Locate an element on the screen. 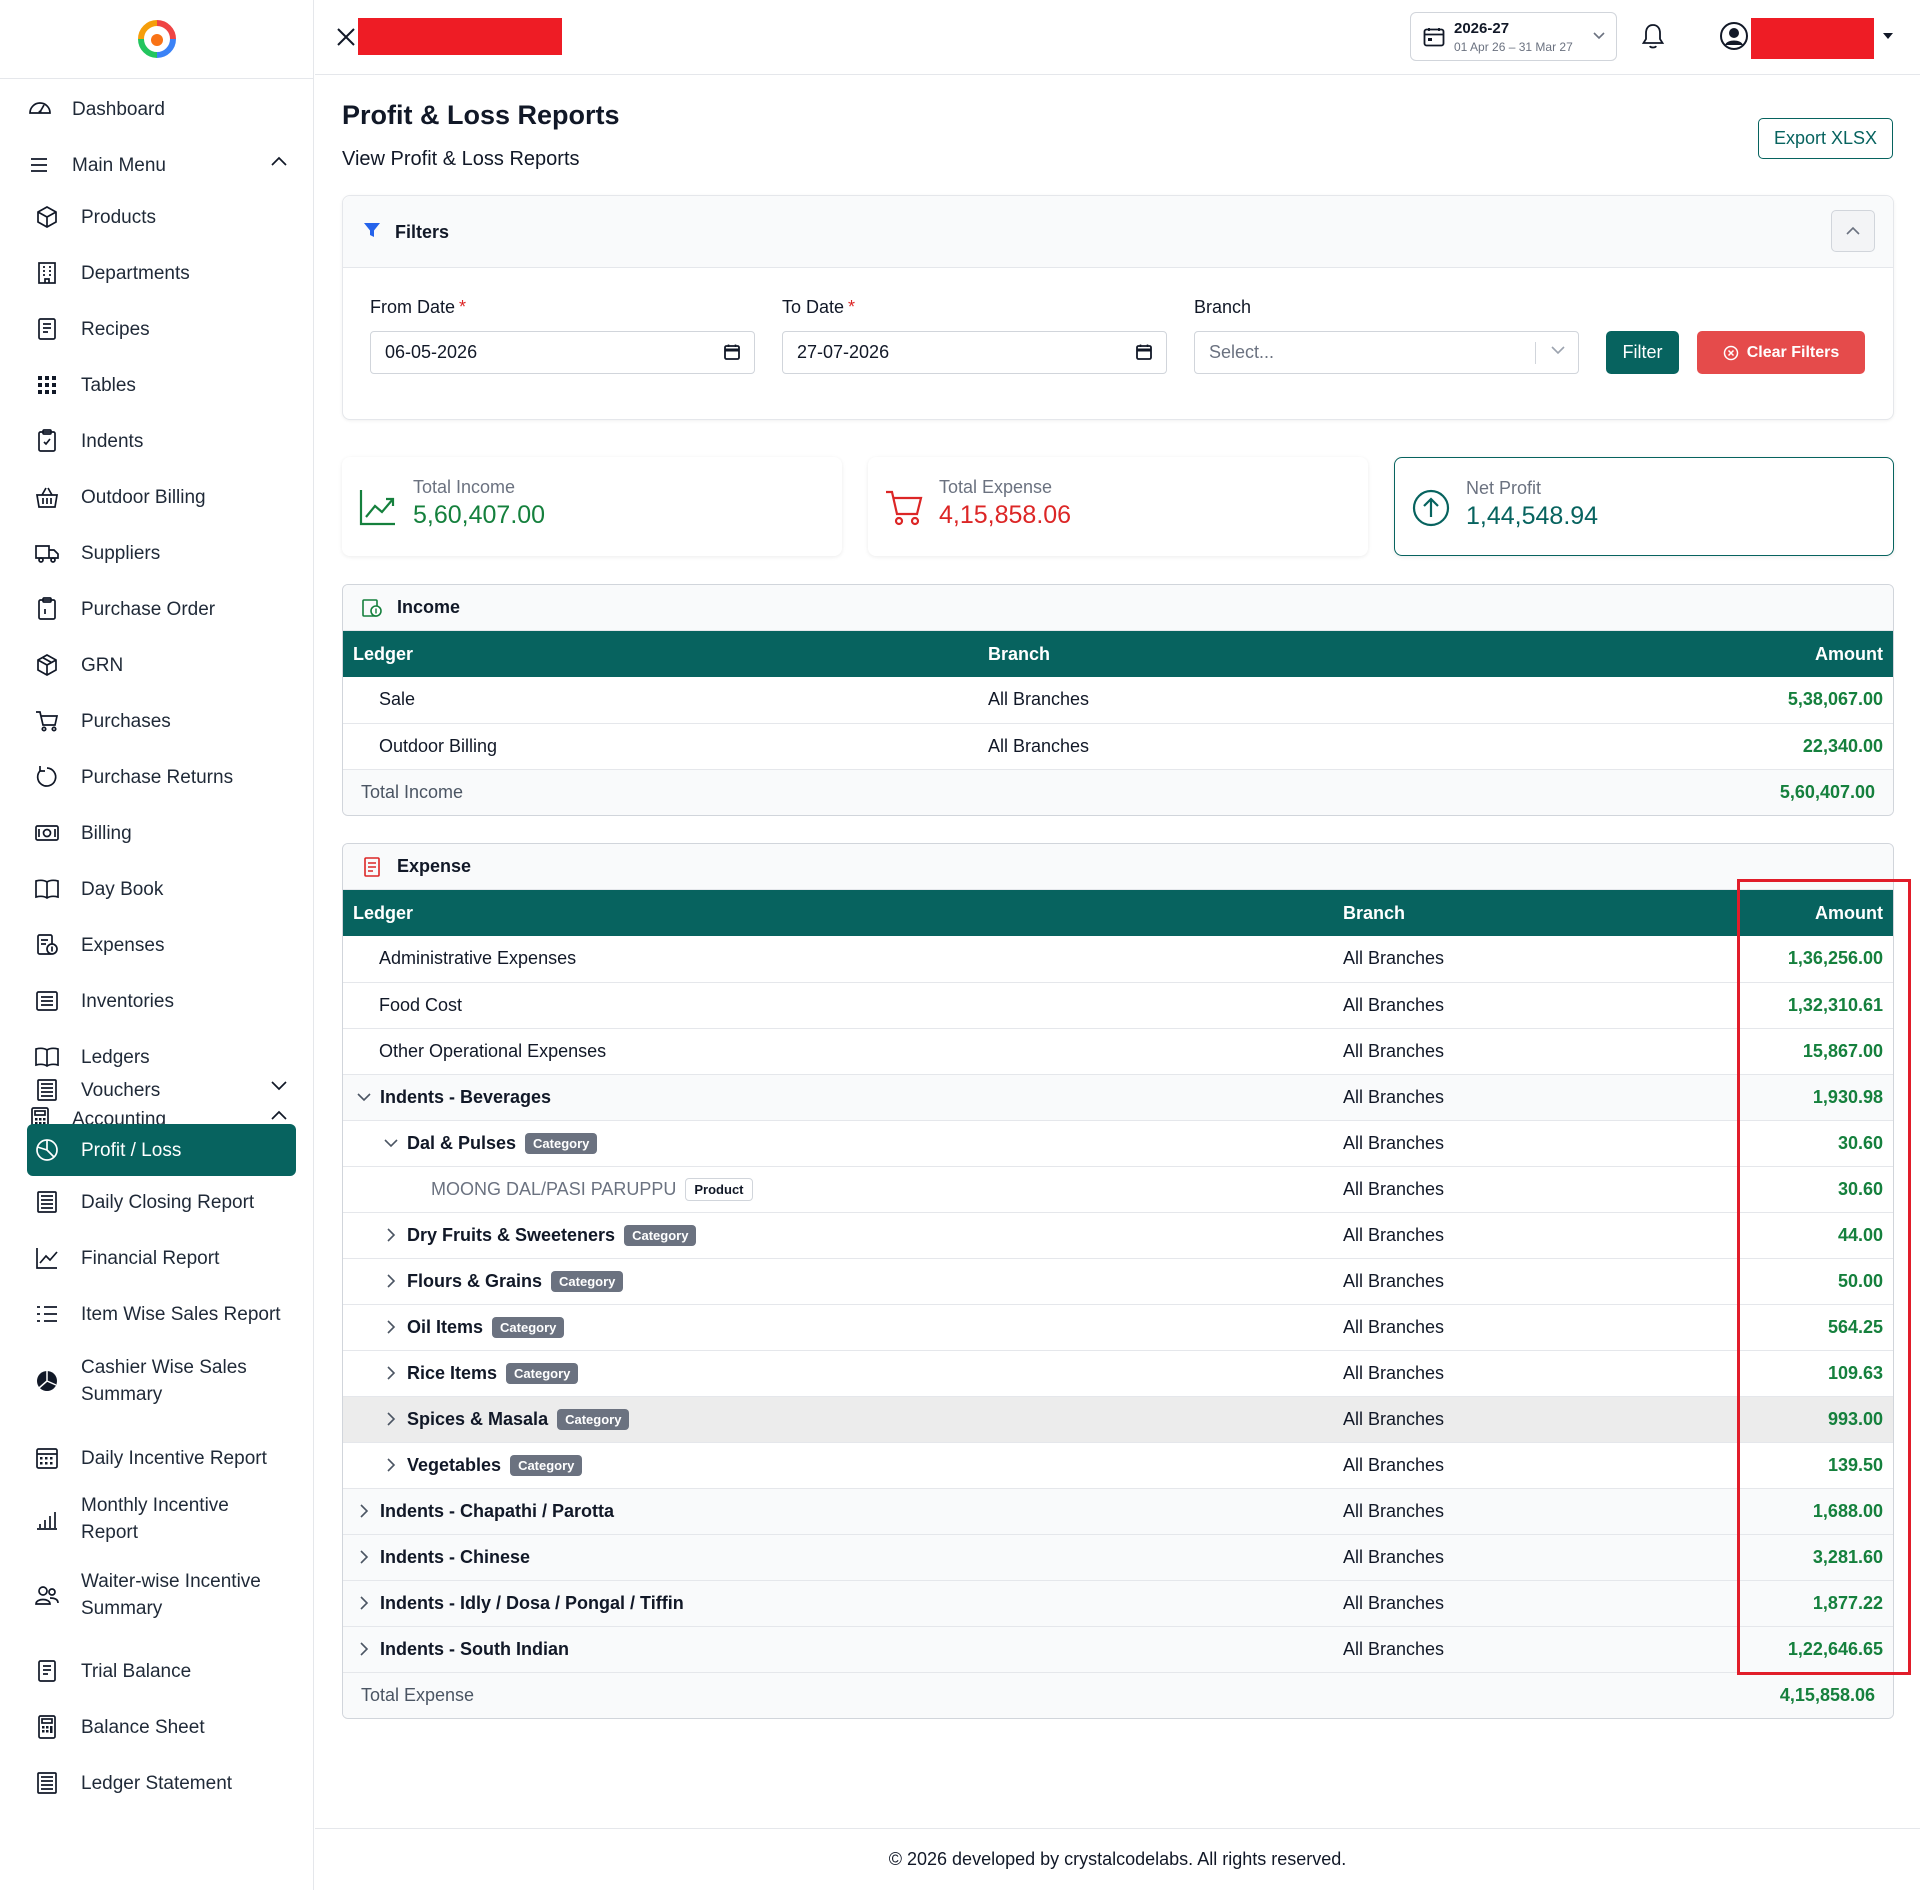 This screenshot has height=1890, width=1920. sidebar-item-purchase-returns: Purchase Returns is located at coordinates (161, 777).